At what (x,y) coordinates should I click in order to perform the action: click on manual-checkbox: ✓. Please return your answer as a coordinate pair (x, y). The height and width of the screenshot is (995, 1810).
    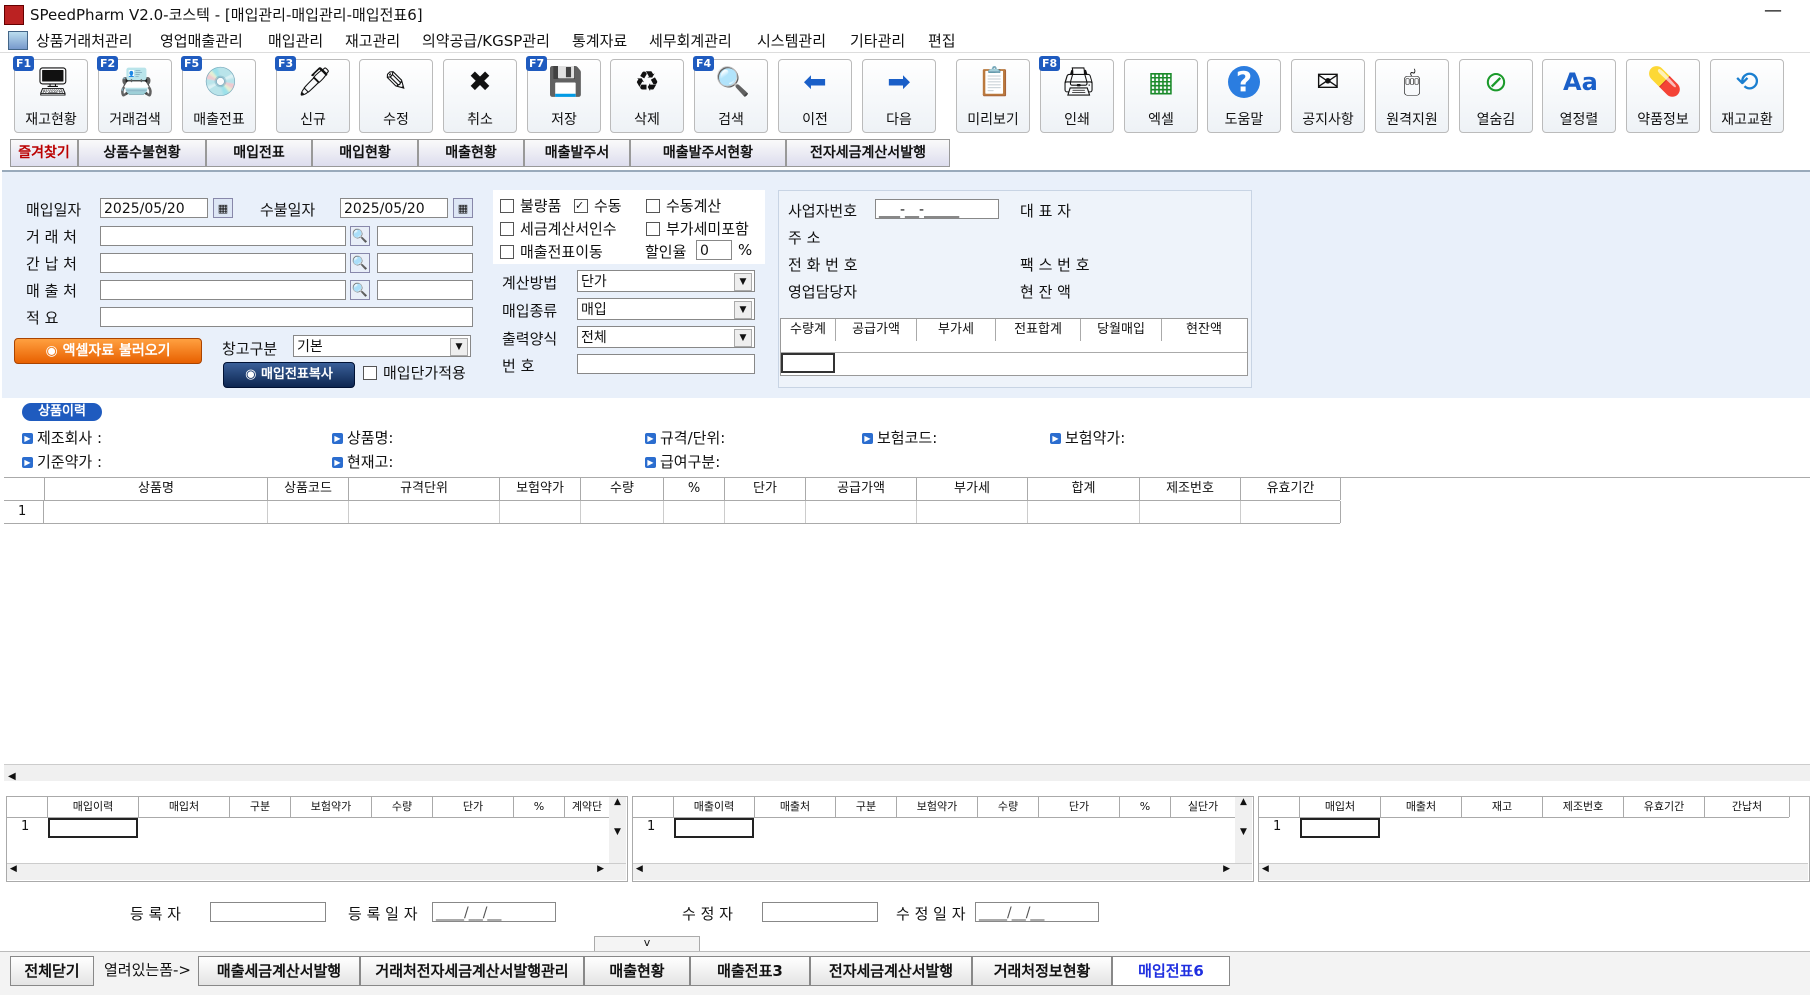
    Looking at the image, I should click on (581, 206).